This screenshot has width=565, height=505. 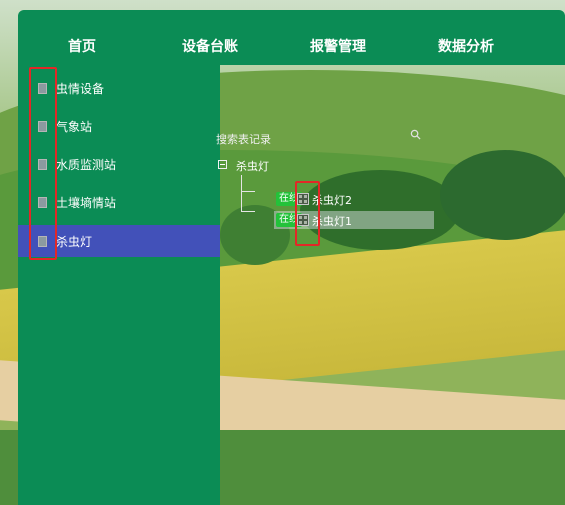 What do you see at coordinates (318, 138) in the screenshot?
I see `search-input: 搜索表记录` at bounding box center [318, 138].